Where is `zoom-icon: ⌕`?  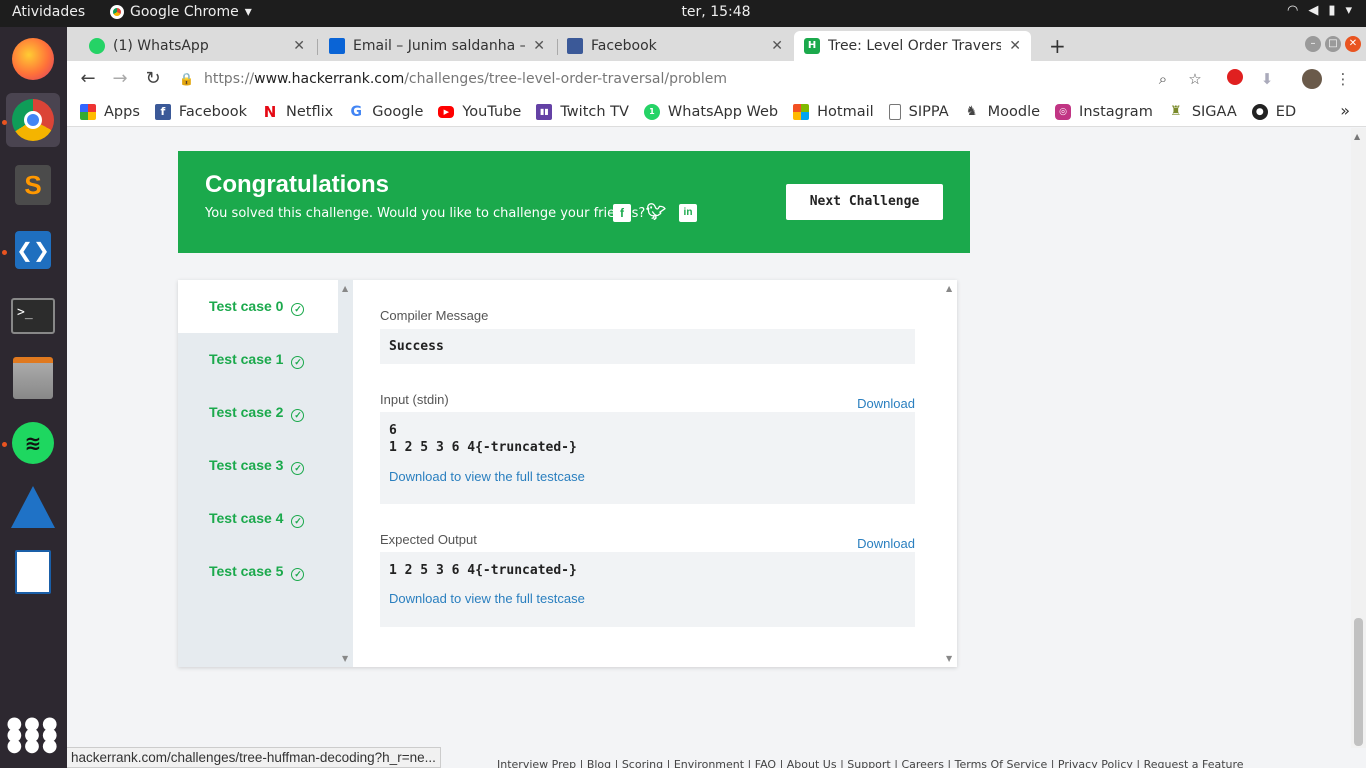
zoom-icon: ⌕ is located at coordinates (1163, 79).